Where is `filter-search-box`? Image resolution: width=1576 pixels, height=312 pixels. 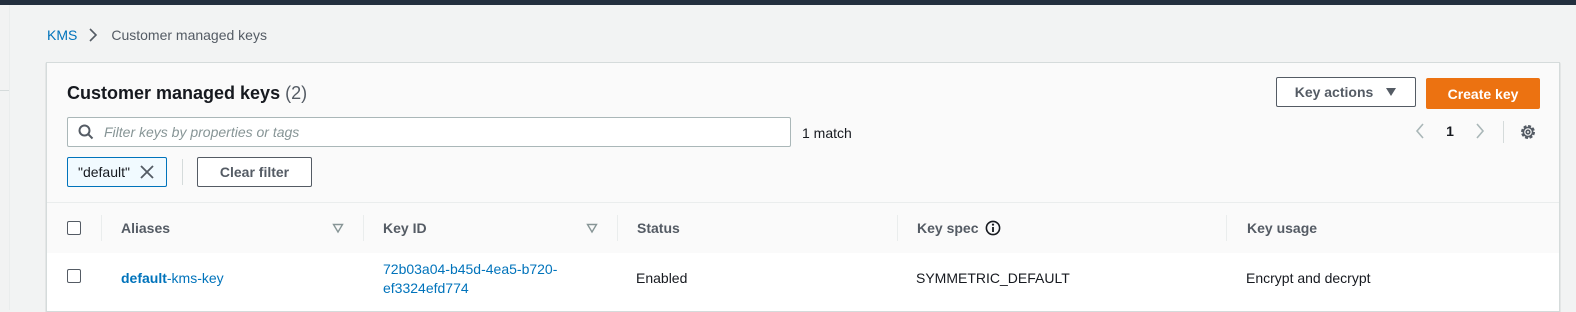
filter-search-box is located at coordinates (429, 132).